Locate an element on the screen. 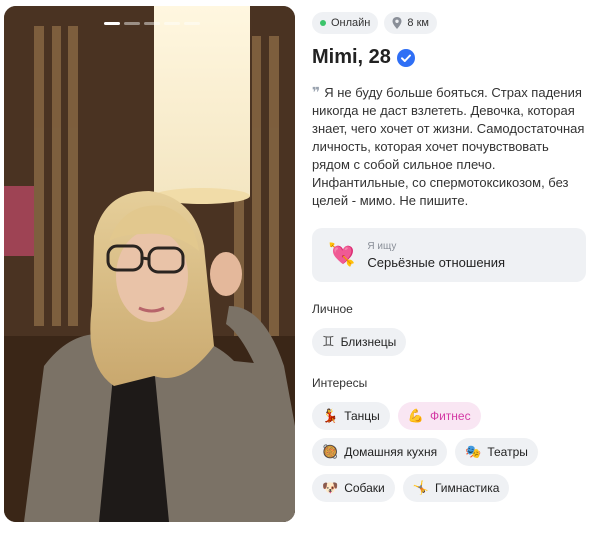  interest-tag-theatre: 🎭 Театры is located at coordinates (496, 452).